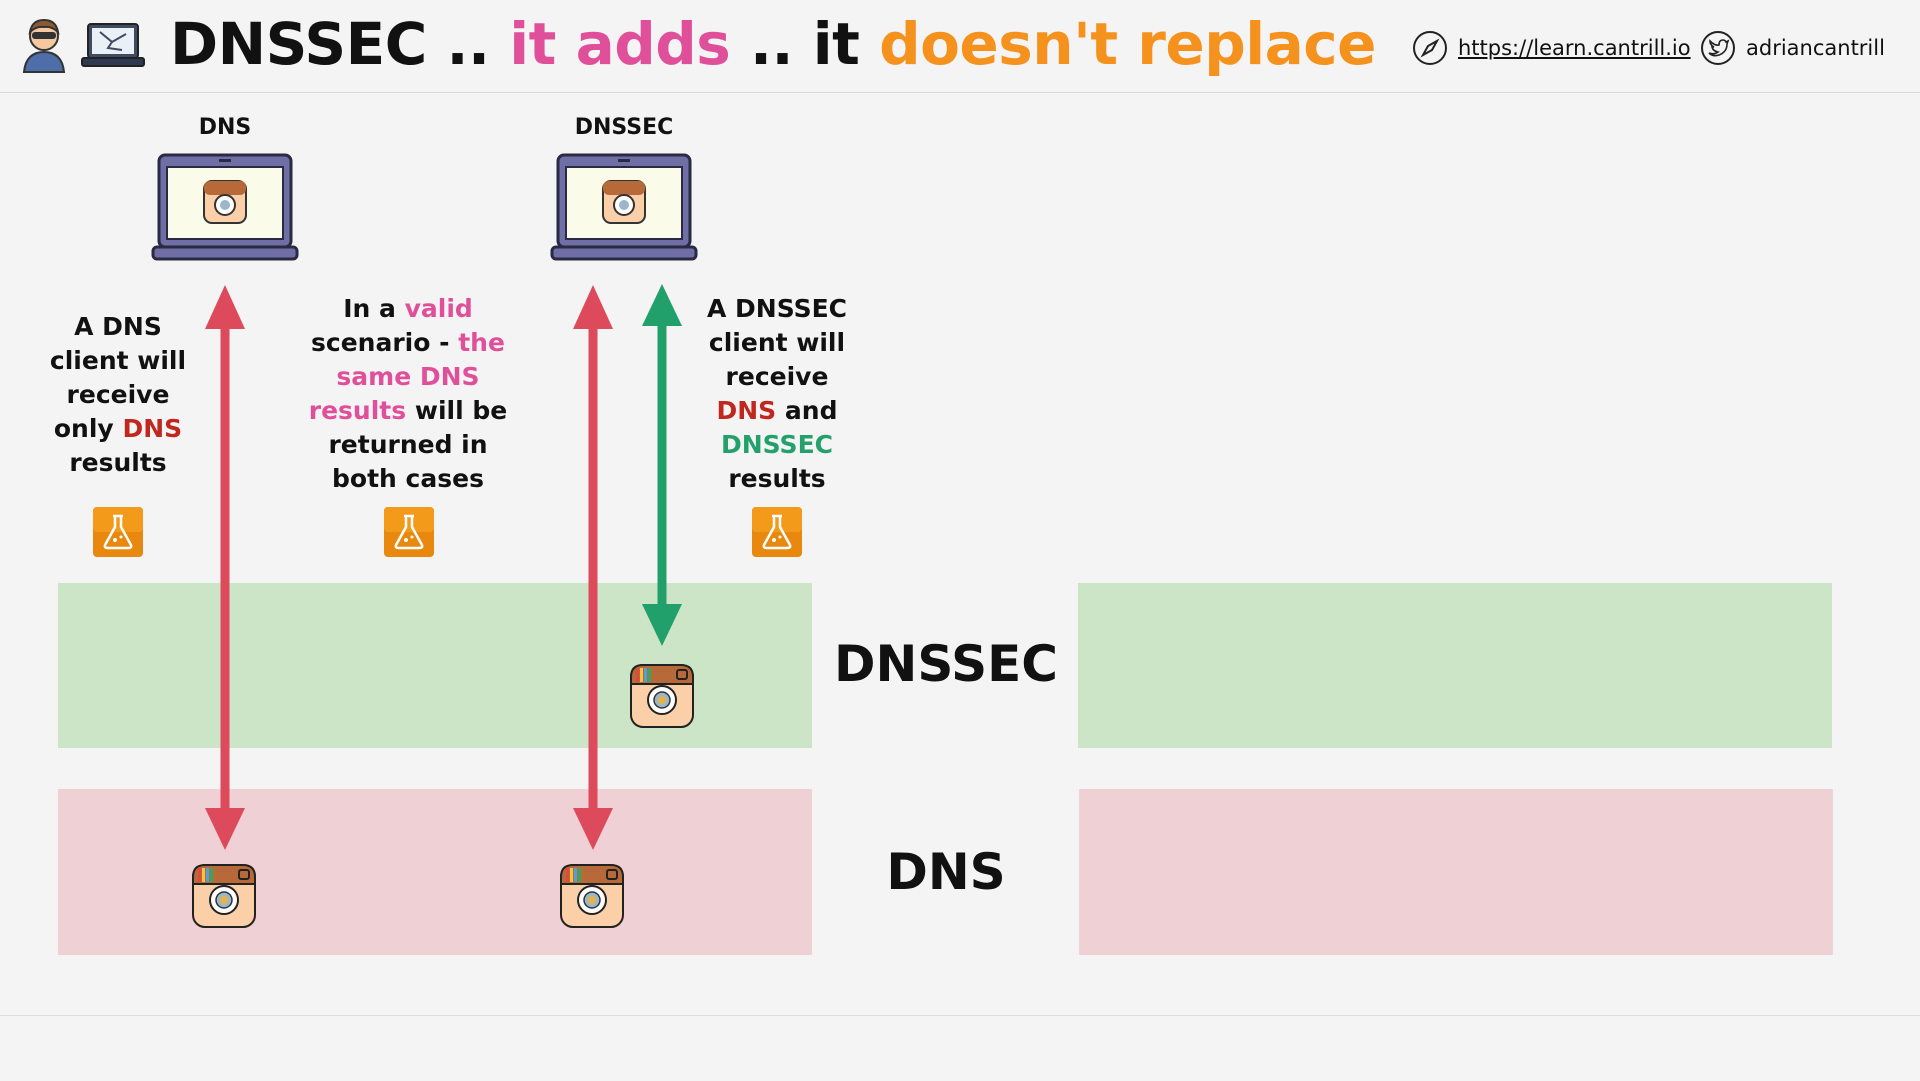  Describe the element at coordinates (662, 465) in the screenshot. I see `dnssec-query-arrow` at that location.